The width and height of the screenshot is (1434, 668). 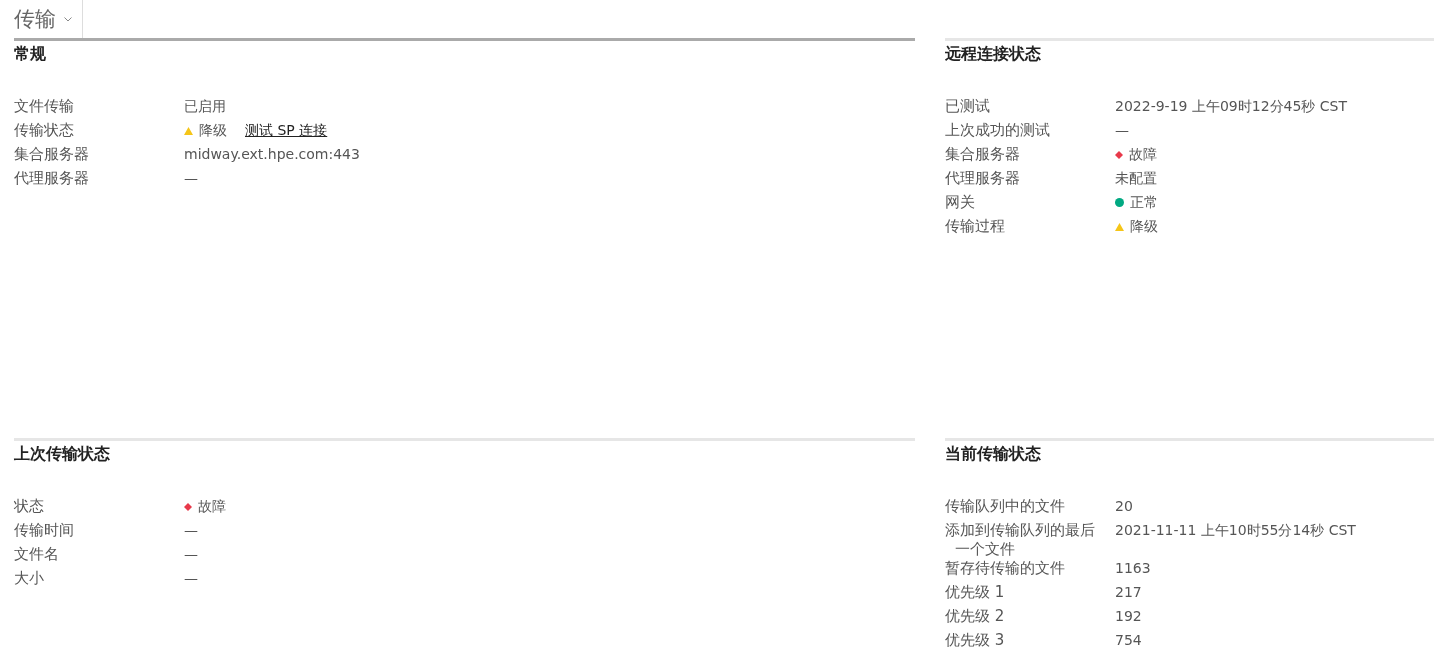 I want to click on chevron-down-icon, so click(x=68, y=19).